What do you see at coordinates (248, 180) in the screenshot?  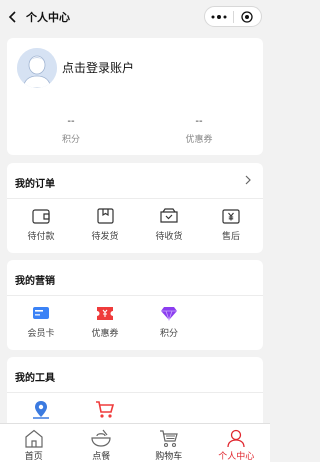 I see `chevron-right-icon` at bounding box center [248, 180].